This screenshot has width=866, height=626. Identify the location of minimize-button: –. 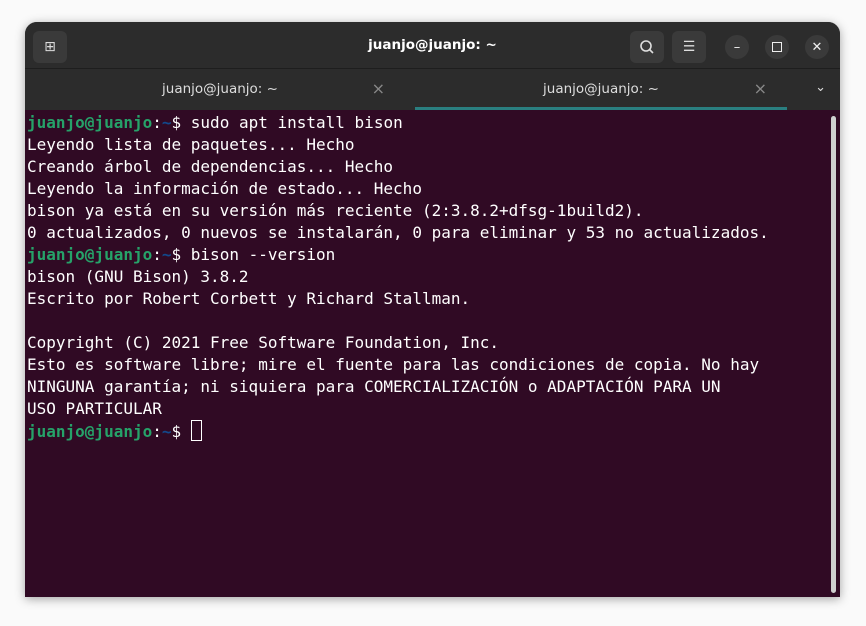
(737, 47).